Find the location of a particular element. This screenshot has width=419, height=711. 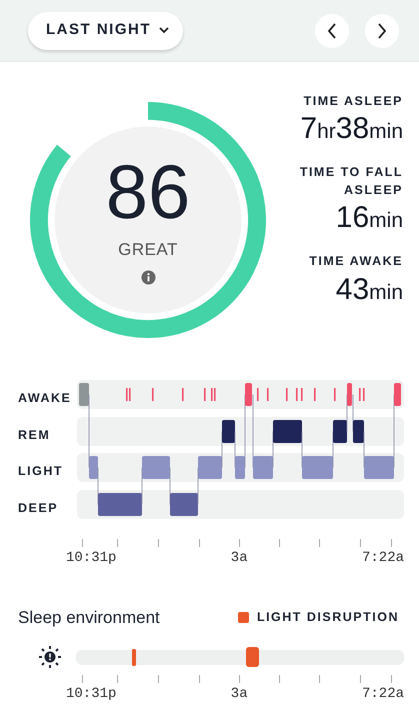

chevron-right-icon is located at coordinates (382, 30).